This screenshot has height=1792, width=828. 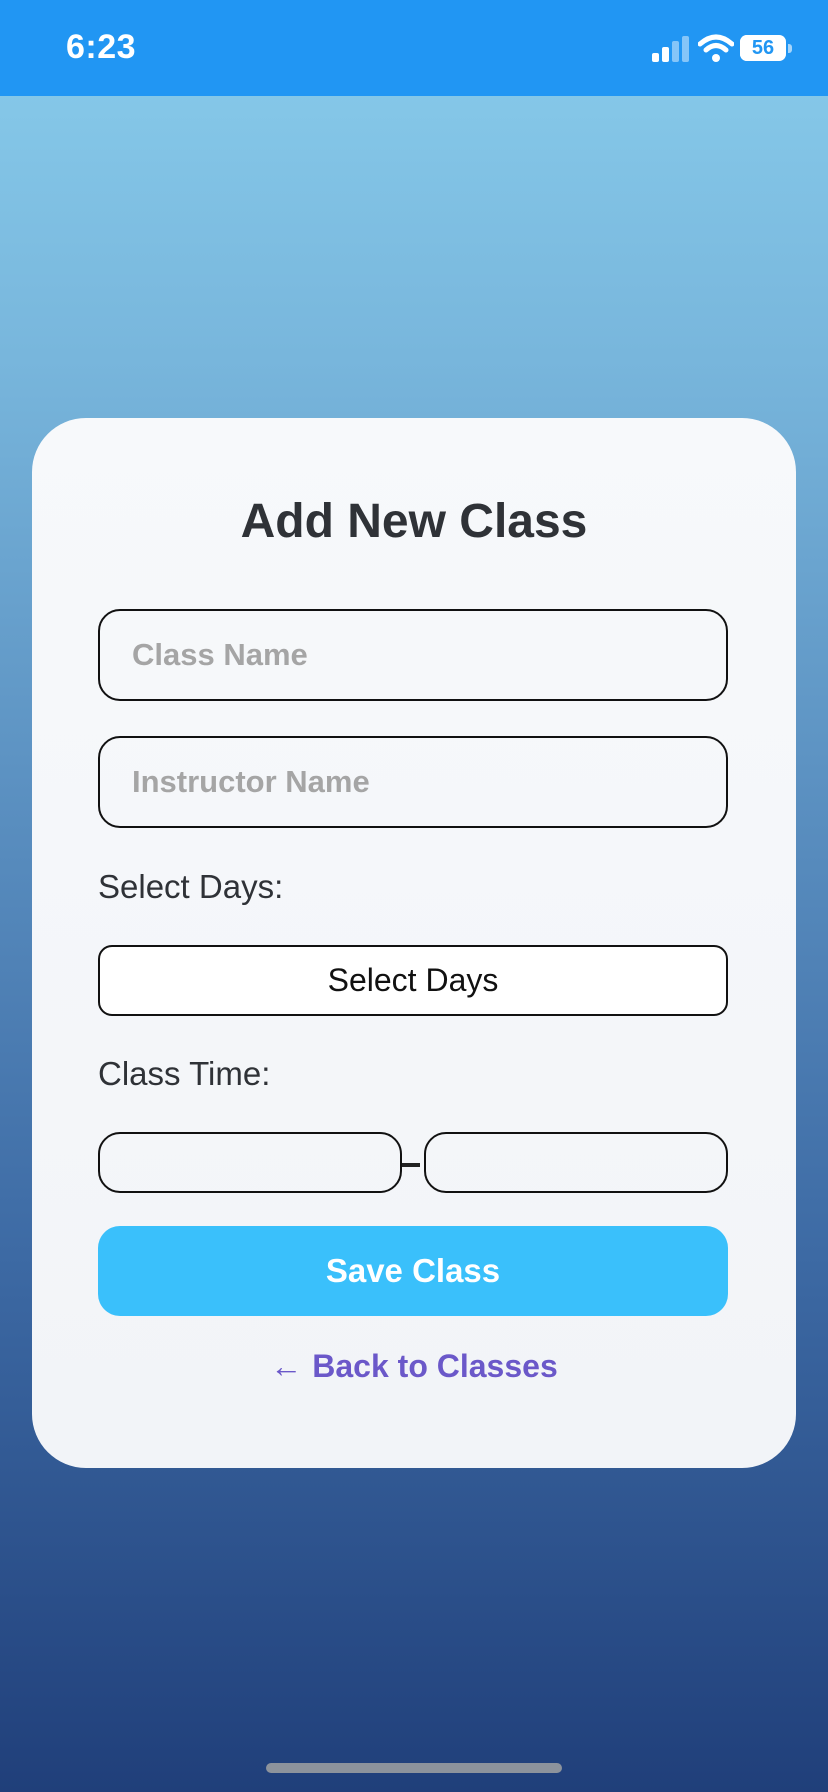 What do you see at coordinates (286, 1366) in the screenshot?
I see `arrow-left-icon: ←` at bounding box center [286, 1366].